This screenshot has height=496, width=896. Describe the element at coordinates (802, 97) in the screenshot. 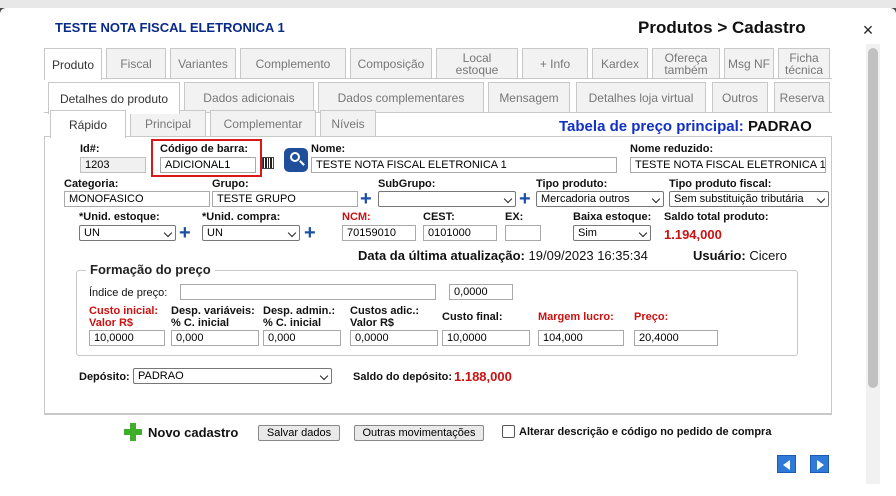

I see `tab-reserva: Reserva` at that location.